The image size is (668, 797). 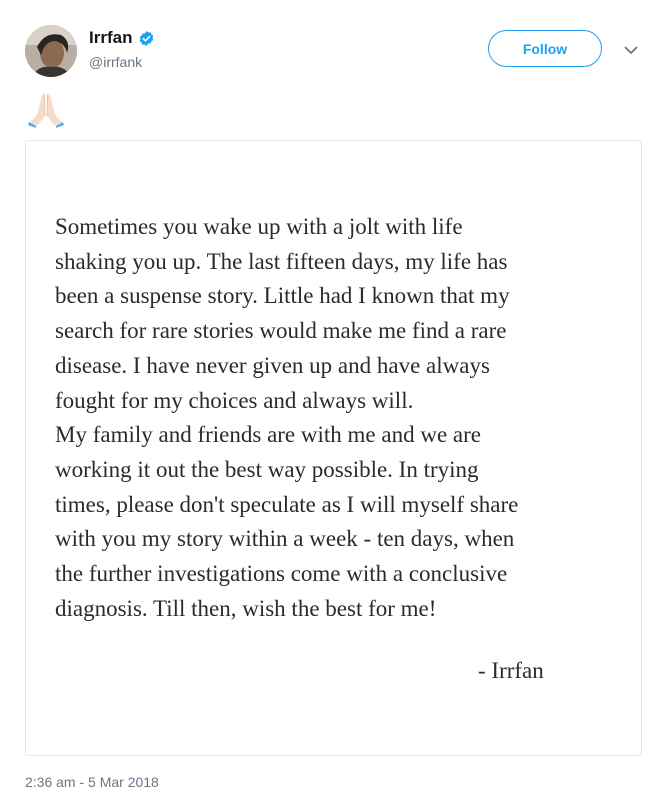 What do you see at coordinates (110, 38) in the screenshot?
I see `display-name: Irrfan` at bounding box center [110, 38].